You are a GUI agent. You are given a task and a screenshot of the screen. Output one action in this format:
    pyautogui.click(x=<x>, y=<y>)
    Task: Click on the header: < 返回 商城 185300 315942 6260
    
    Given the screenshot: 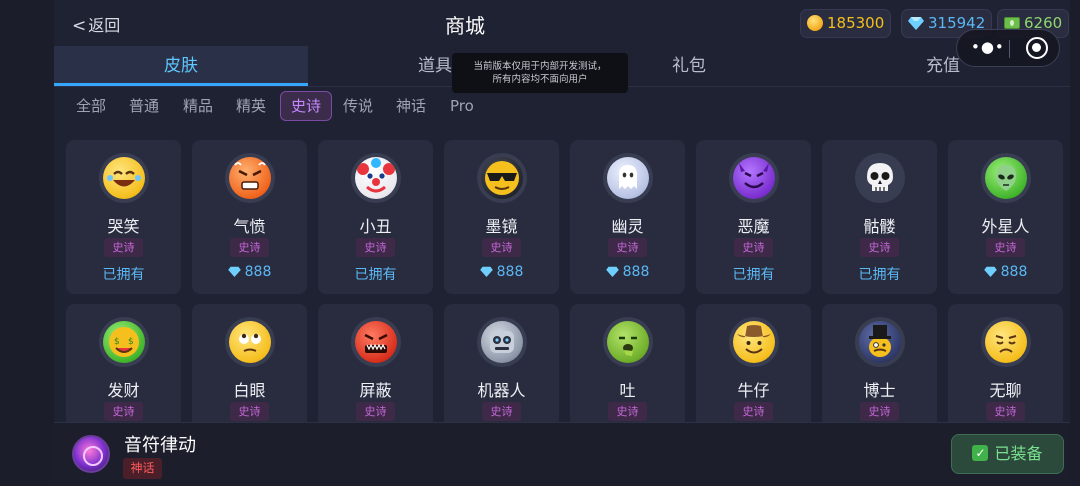 What is the action you would take?
    pyautogui.click(x=562, y=23)
    